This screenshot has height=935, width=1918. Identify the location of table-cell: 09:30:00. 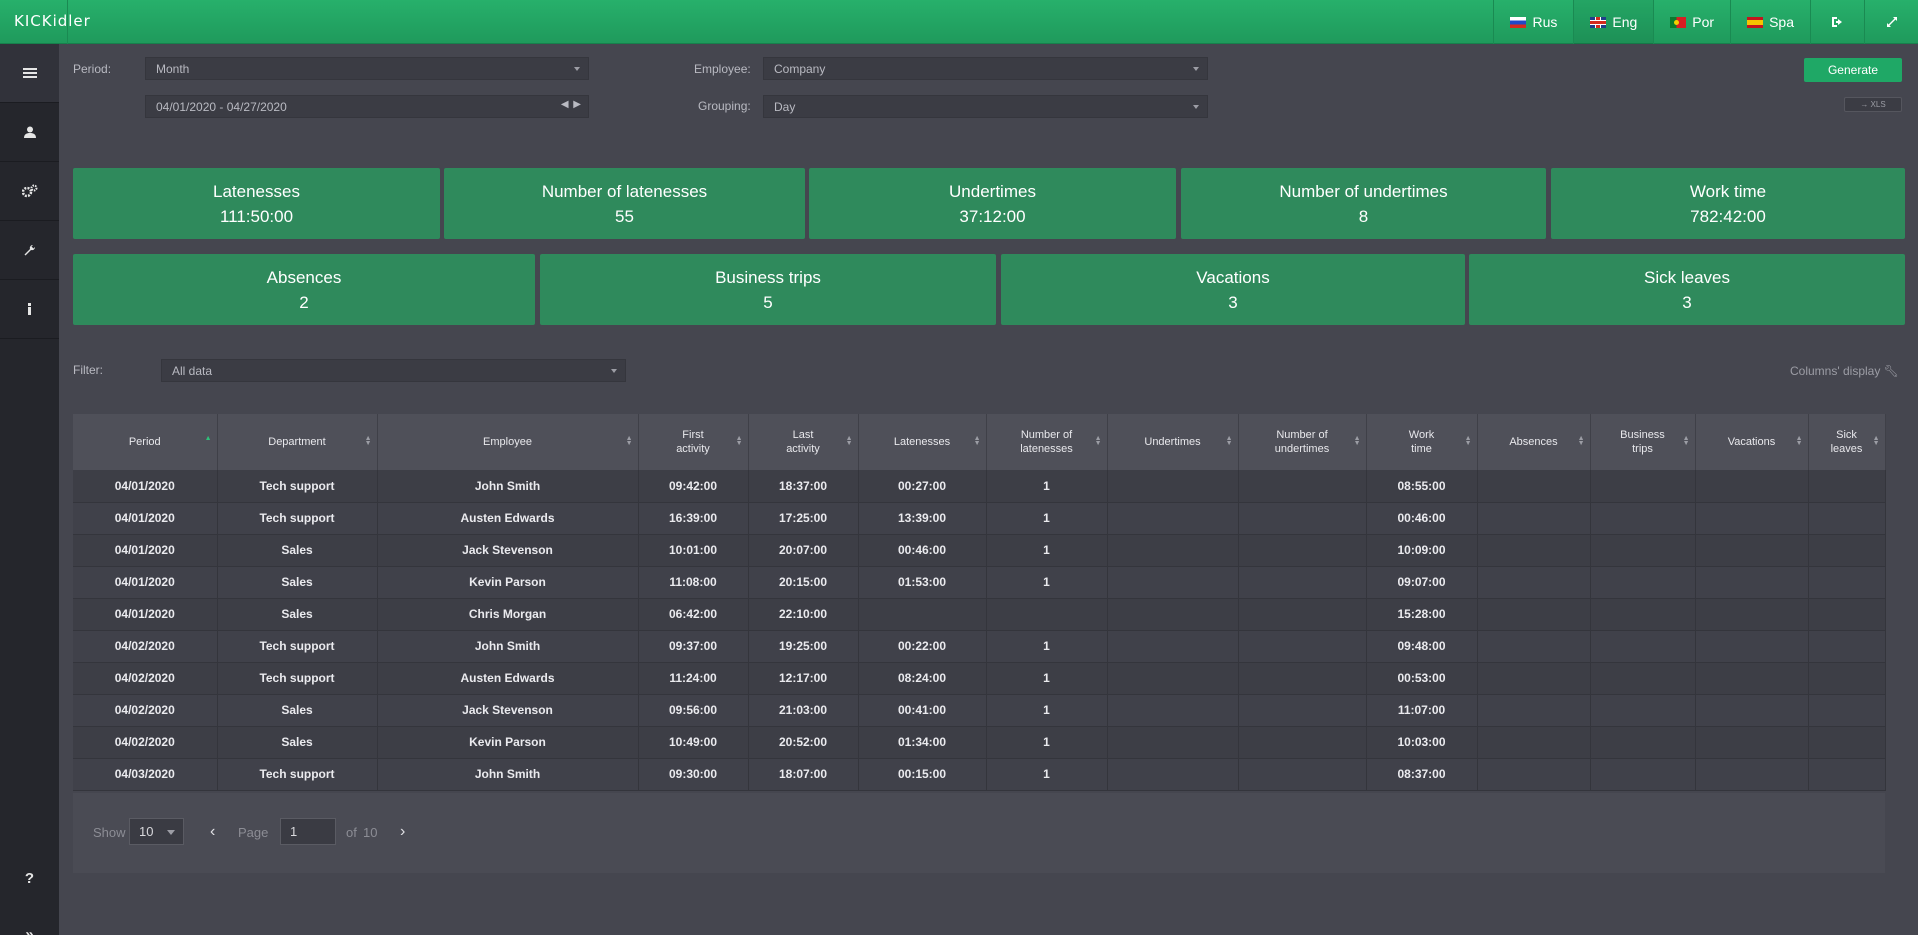
(693, 774).